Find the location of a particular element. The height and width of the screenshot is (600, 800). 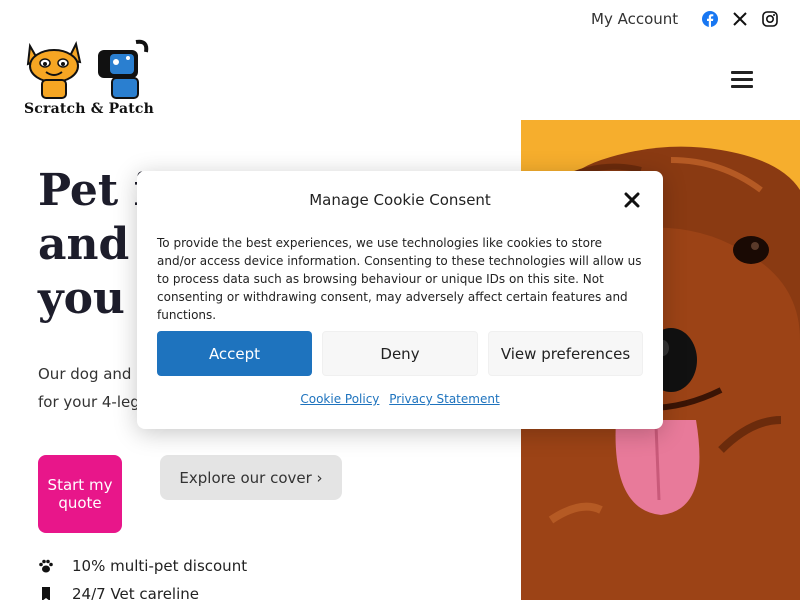

cookie-modal-links: Cookie Policy Privacy Statement is located at coordinates (400, 399).